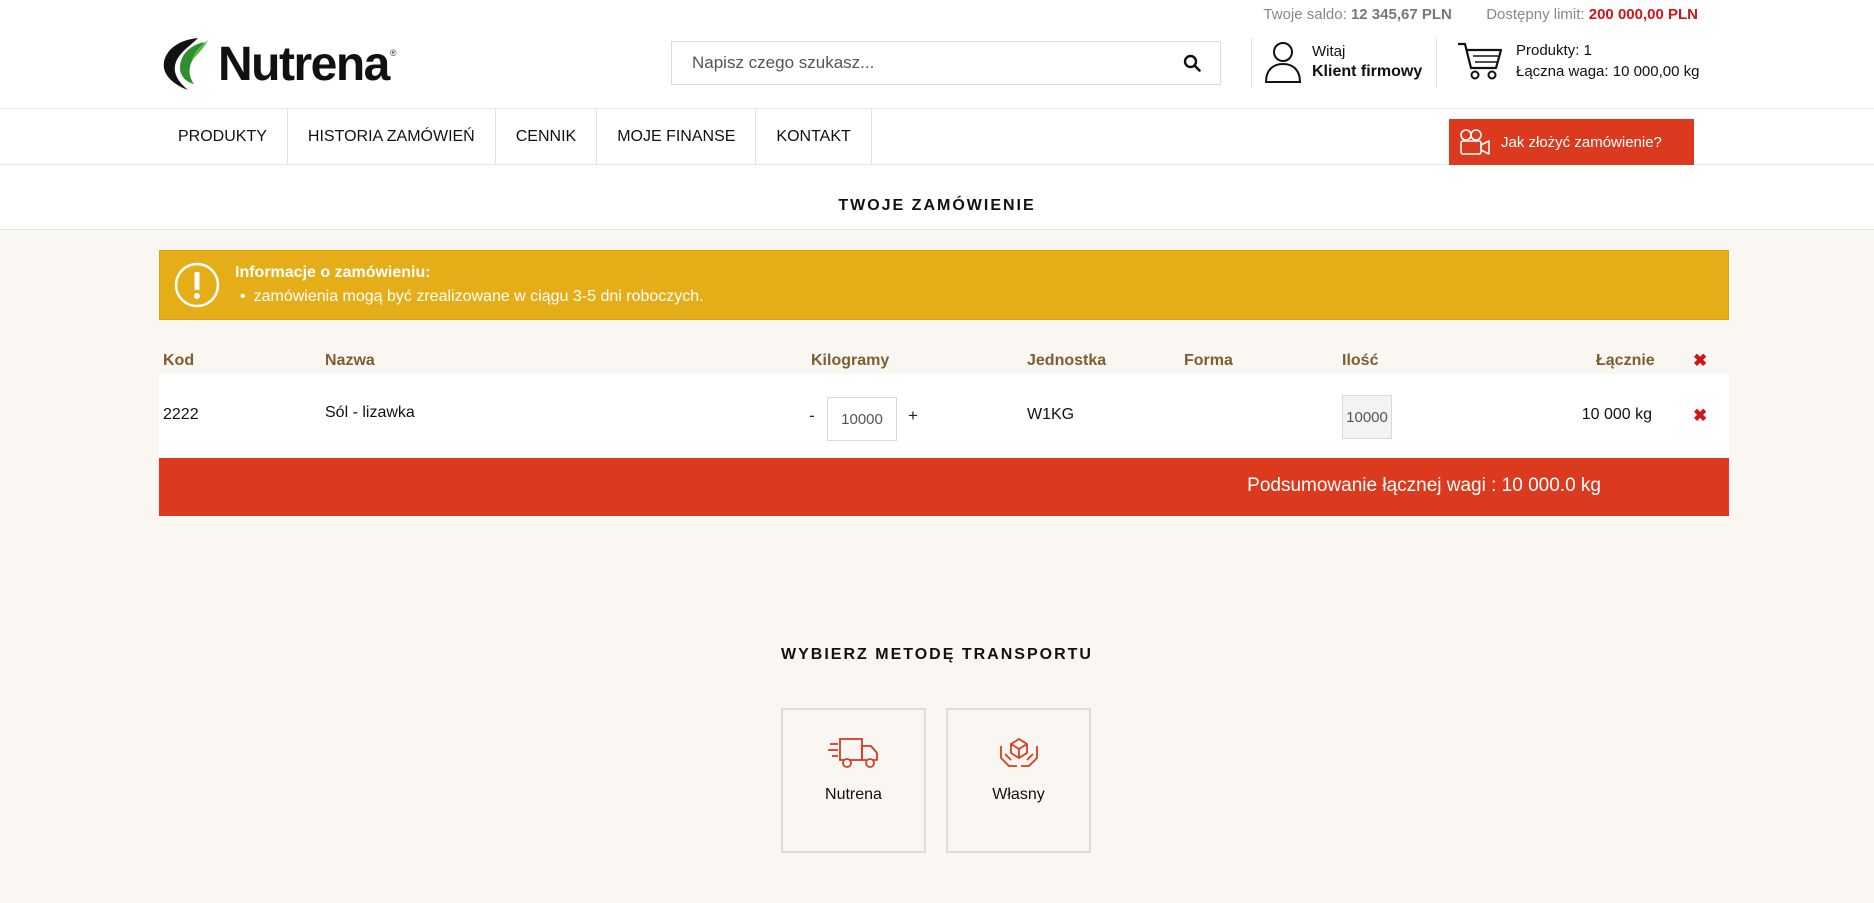 The width and height of the screenshot is (1874, 903). Describe the element at coordinates (181, 414) in the screenshot. I see `row-code: 2222` at that location.